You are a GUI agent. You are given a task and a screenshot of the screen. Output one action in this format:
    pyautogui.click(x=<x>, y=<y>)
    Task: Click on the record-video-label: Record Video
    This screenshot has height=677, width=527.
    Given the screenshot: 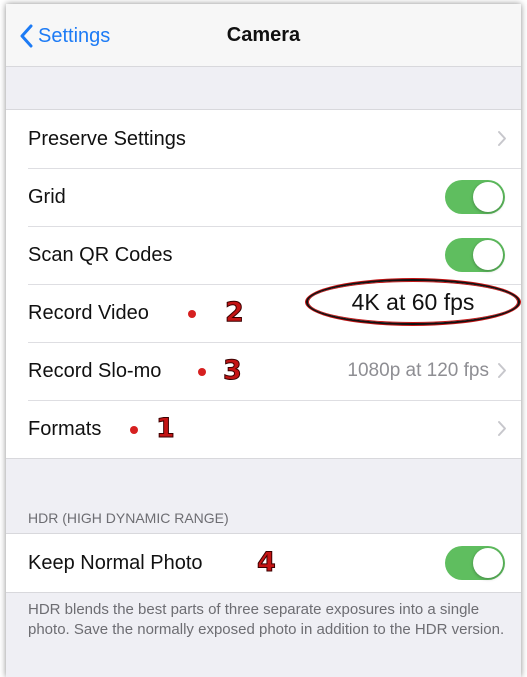 What is the action you would take?
    pyautogui.click(x=88, y=312)
    